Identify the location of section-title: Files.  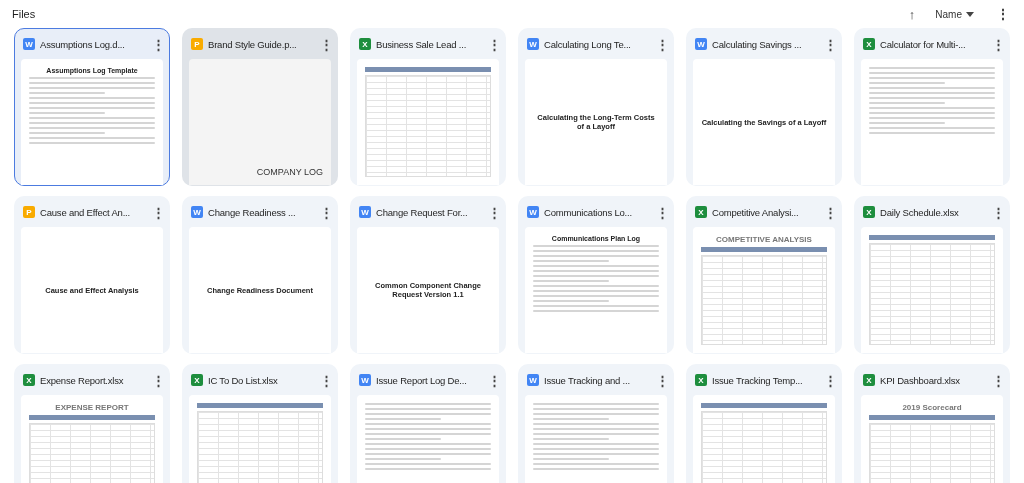
(24, 14).